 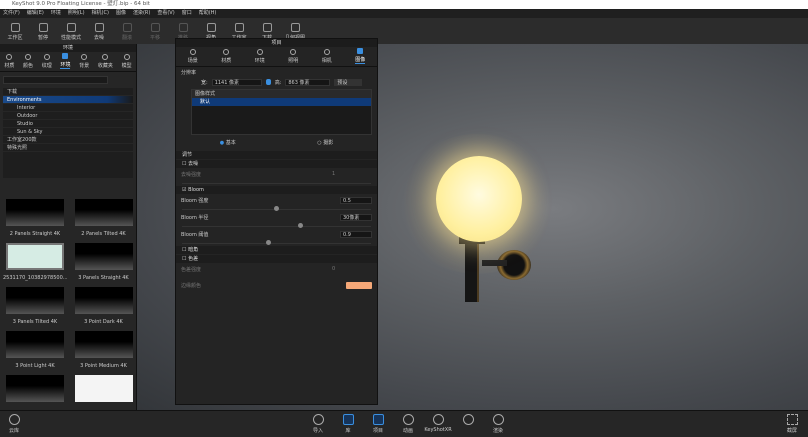 I want to click on toolbar-button: 性能模式, so click(x=71, y=32).